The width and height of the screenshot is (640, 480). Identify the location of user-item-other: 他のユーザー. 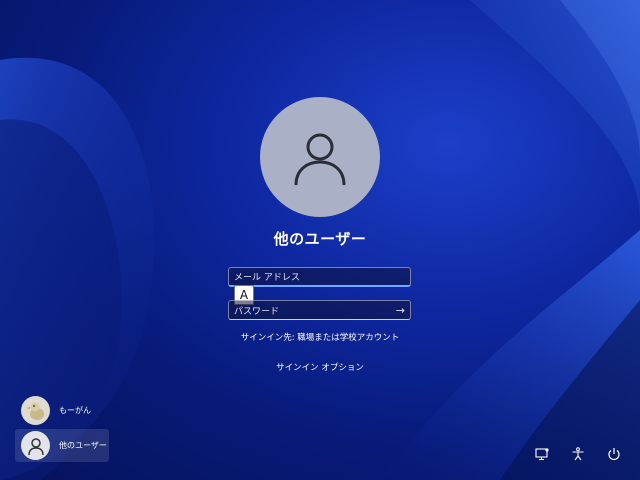
(62, 445).